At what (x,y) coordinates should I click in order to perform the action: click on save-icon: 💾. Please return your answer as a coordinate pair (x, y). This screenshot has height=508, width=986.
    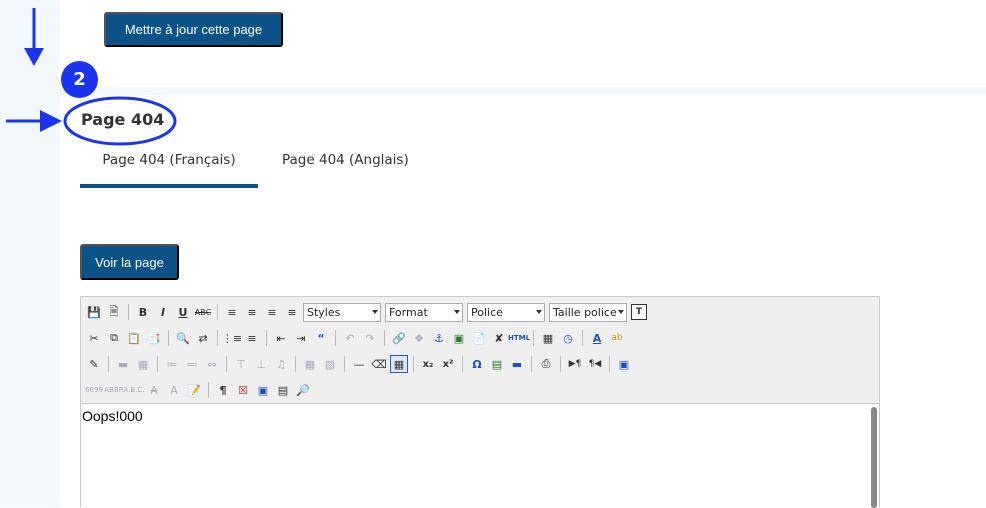
    Looking at the image, I should click on (94, 312).